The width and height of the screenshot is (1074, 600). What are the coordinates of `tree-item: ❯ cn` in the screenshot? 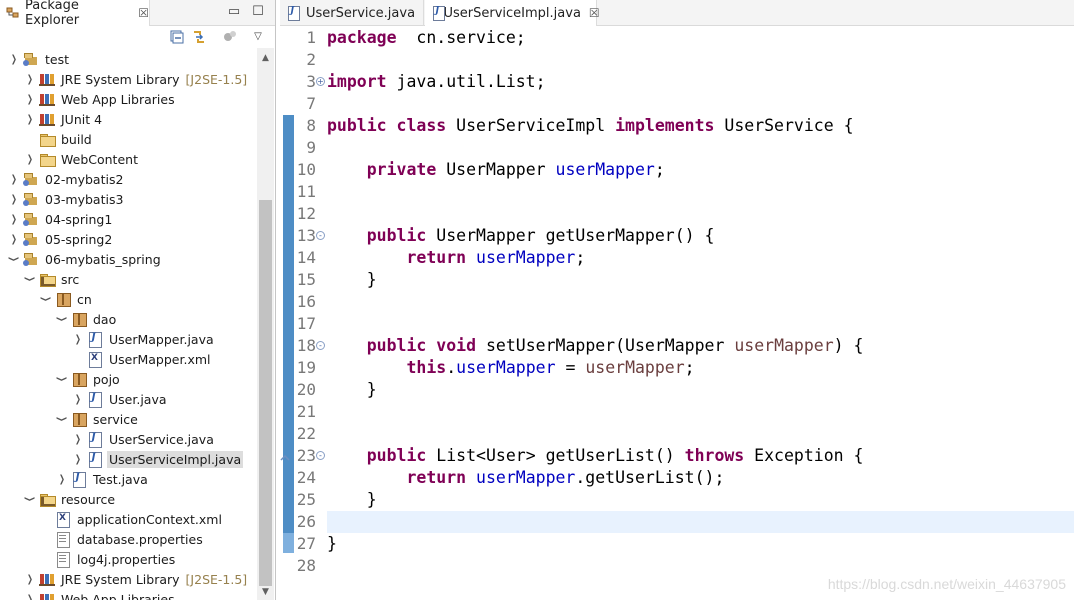 It's located at (67, 299).